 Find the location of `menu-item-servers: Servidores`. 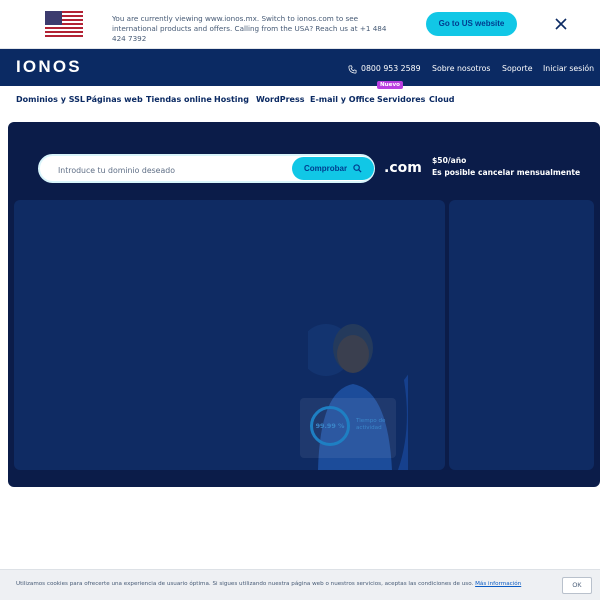

menu-item-servers: Servidores is located at coordinates (401, 99).